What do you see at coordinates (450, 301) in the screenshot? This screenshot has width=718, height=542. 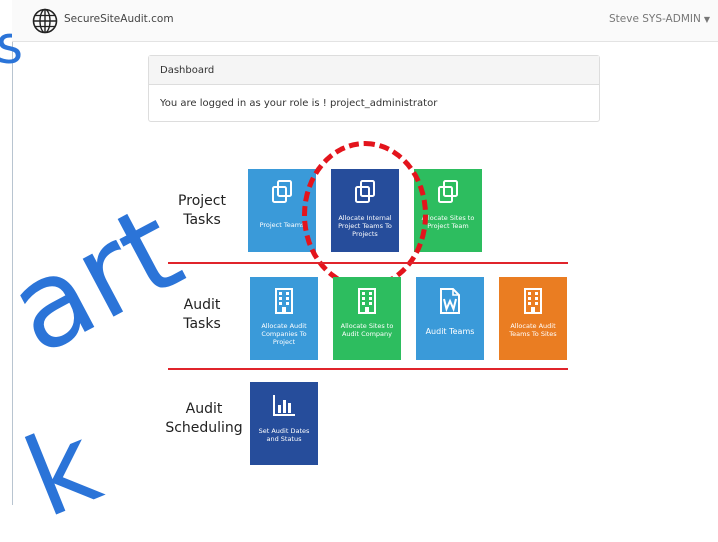 I see `word-document-icon` at bounding box center [450, 301].